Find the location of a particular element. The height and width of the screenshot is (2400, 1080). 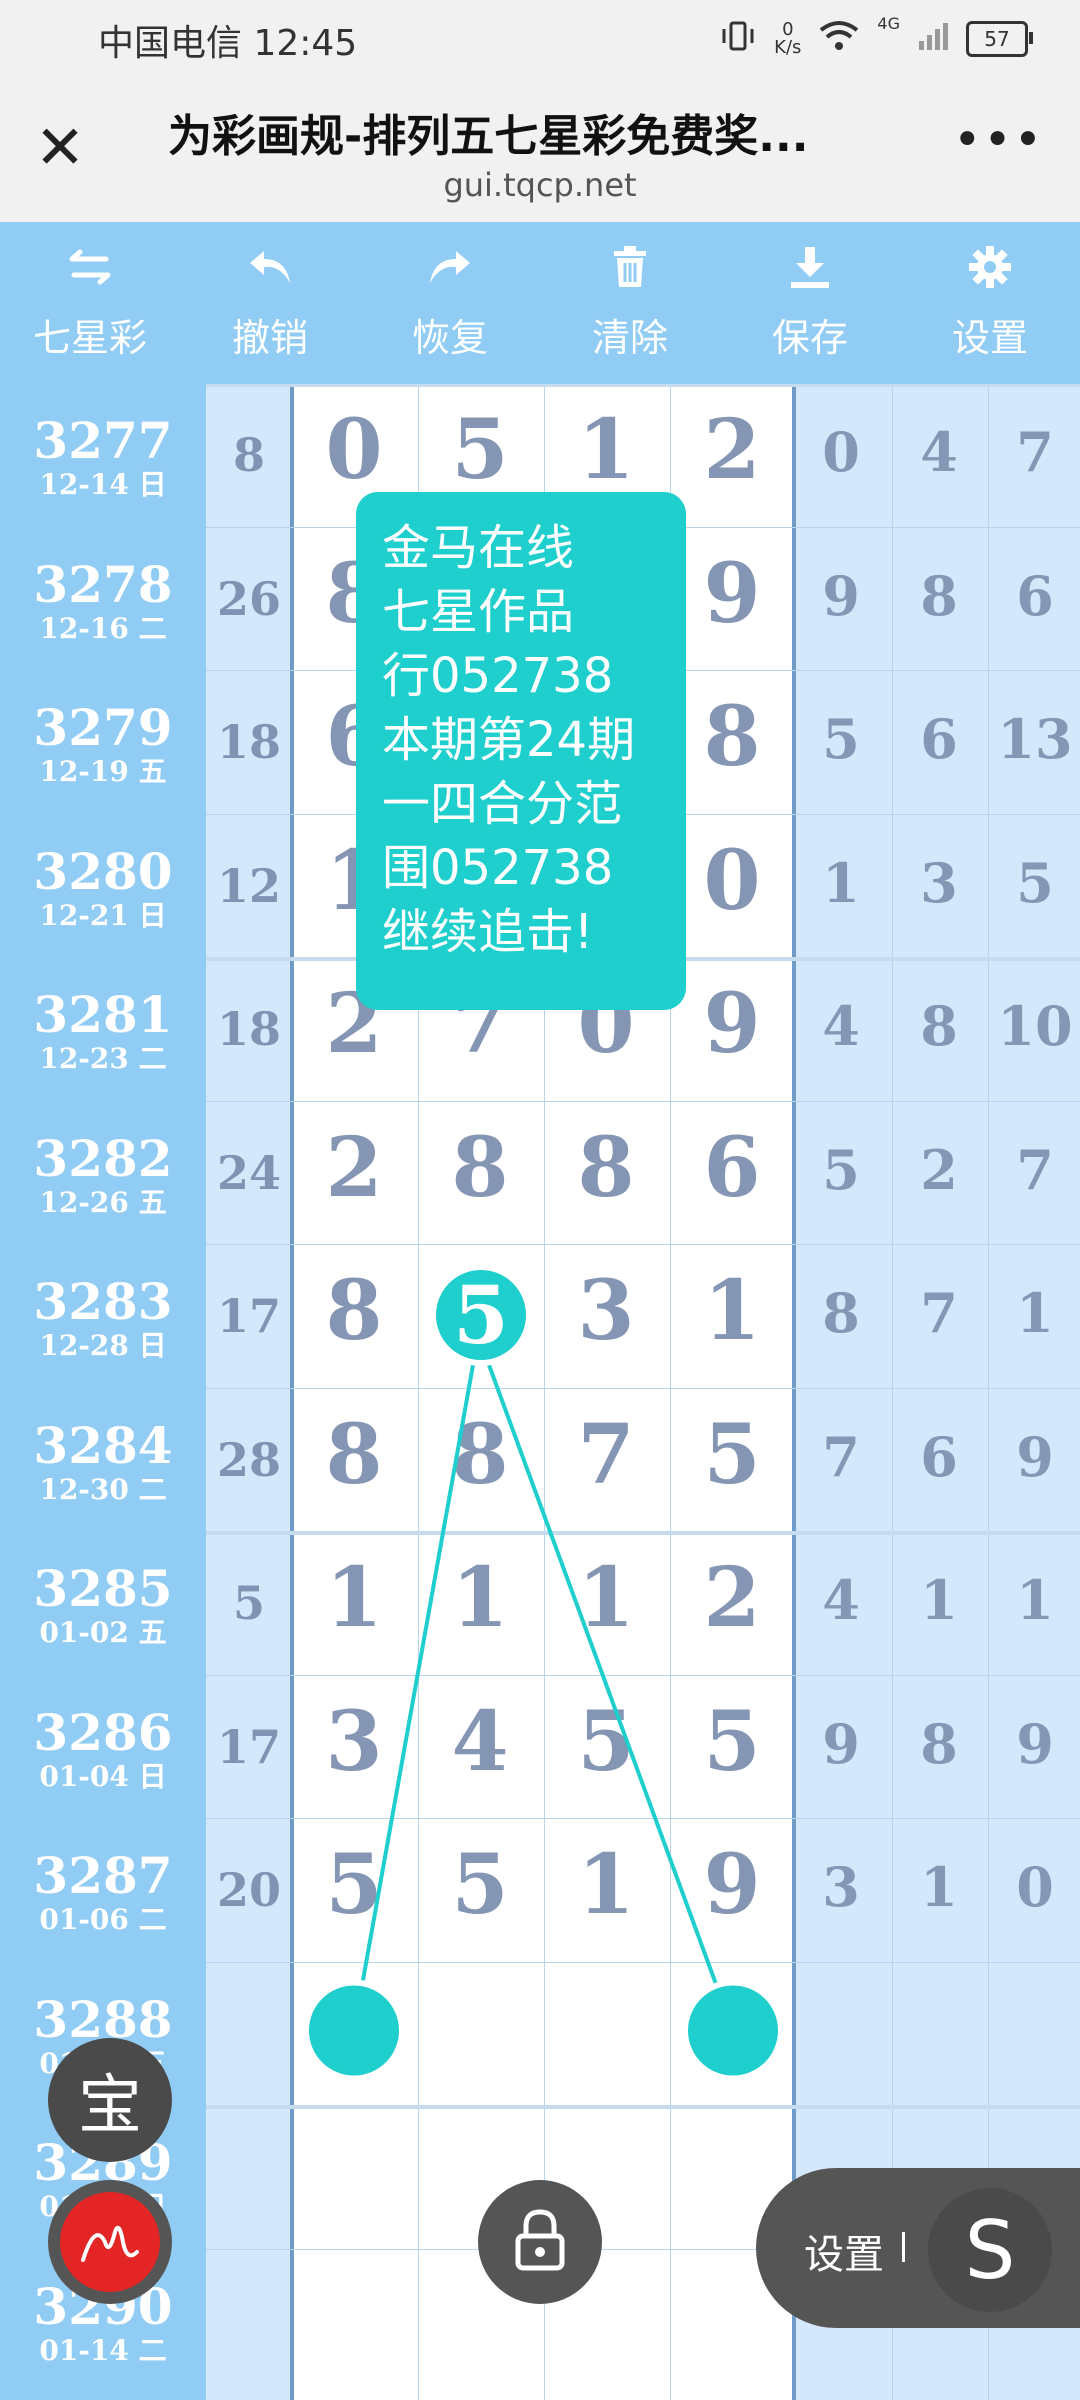

wifi-icon is located at coordinates (839, 39).